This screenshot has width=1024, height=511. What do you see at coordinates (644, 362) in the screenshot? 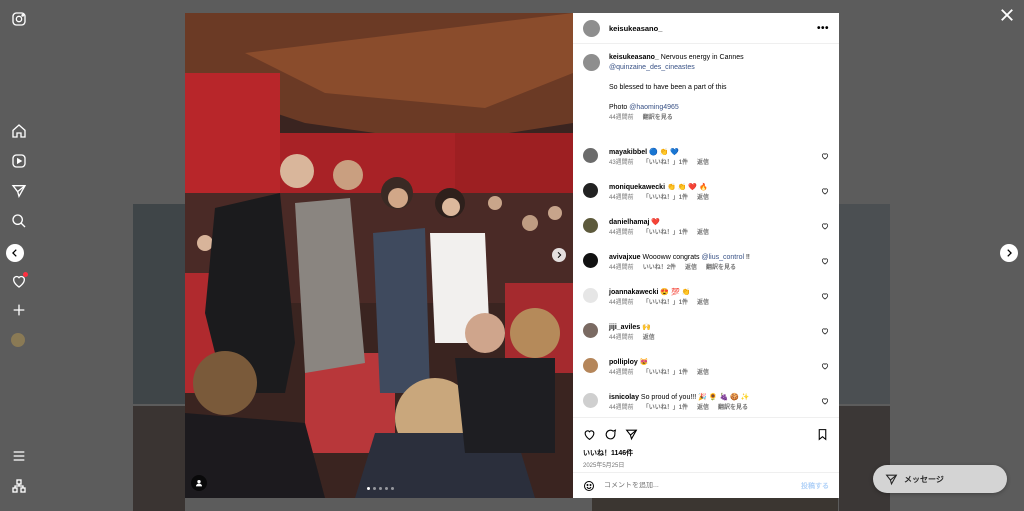
I see `comment-text: 😻` at bounding box center [644, 362].